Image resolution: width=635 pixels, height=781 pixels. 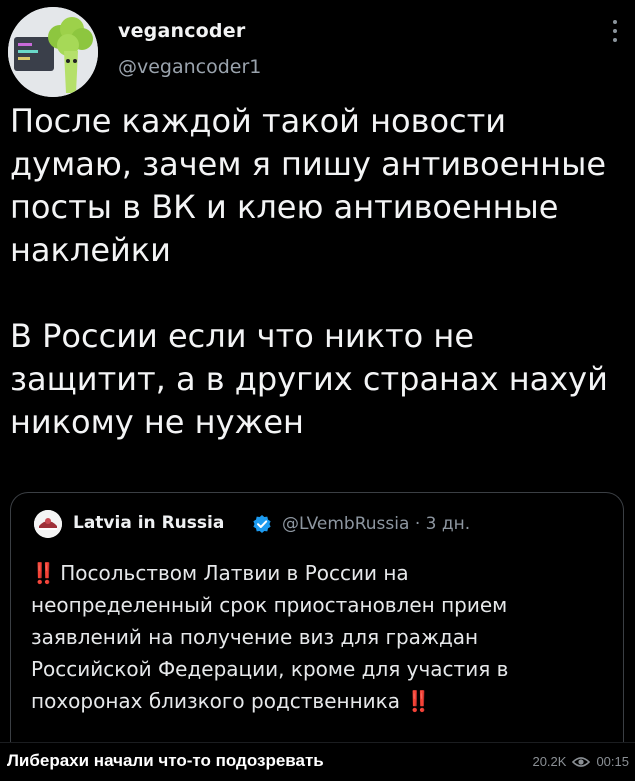 I want to click on eye-icon, so click(x=581, y=761).